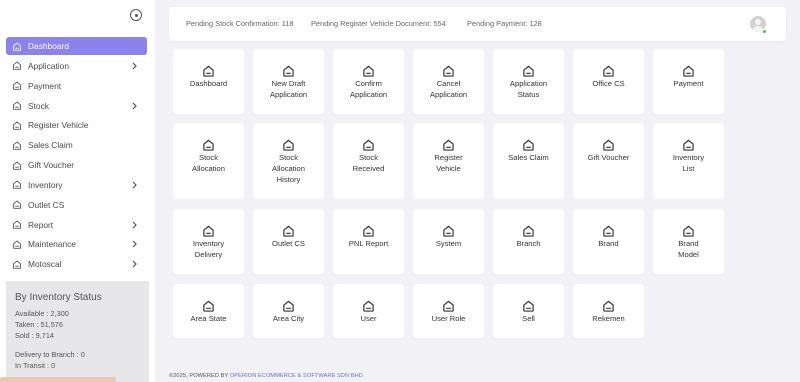 The image size is (800, 382). I want to click on sidebar-item-payment: Payment, so click(76, 86).